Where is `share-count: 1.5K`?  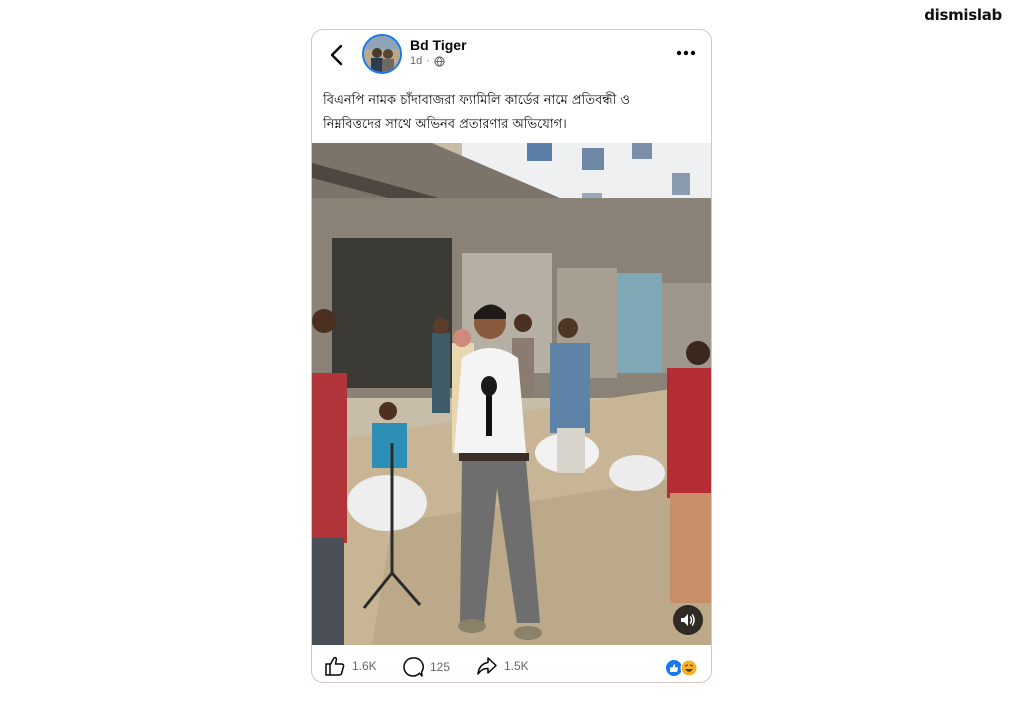 share-count: 1.5K is located at coordinates (516, 666).